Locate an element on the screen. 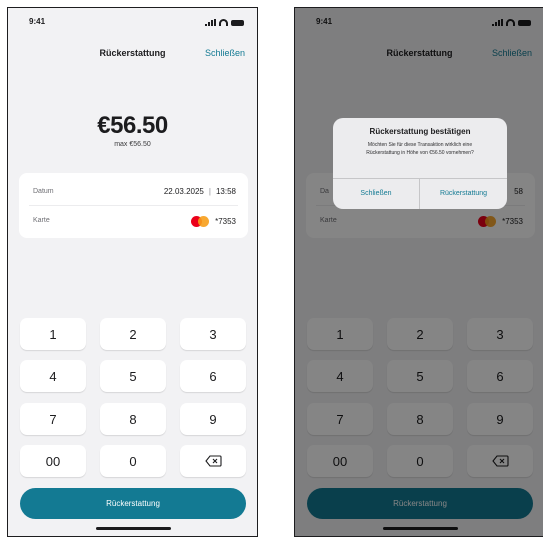  key-6: 6 is located at coordinates (213, 376).